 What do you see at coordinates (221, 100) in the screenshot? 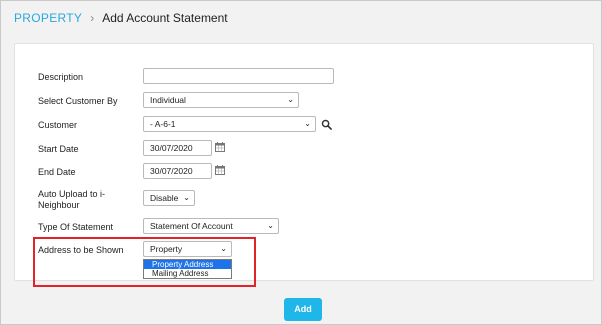
I see `select-customer-by-dropdown: Individual ⌄` at bounding box center [221, 100].